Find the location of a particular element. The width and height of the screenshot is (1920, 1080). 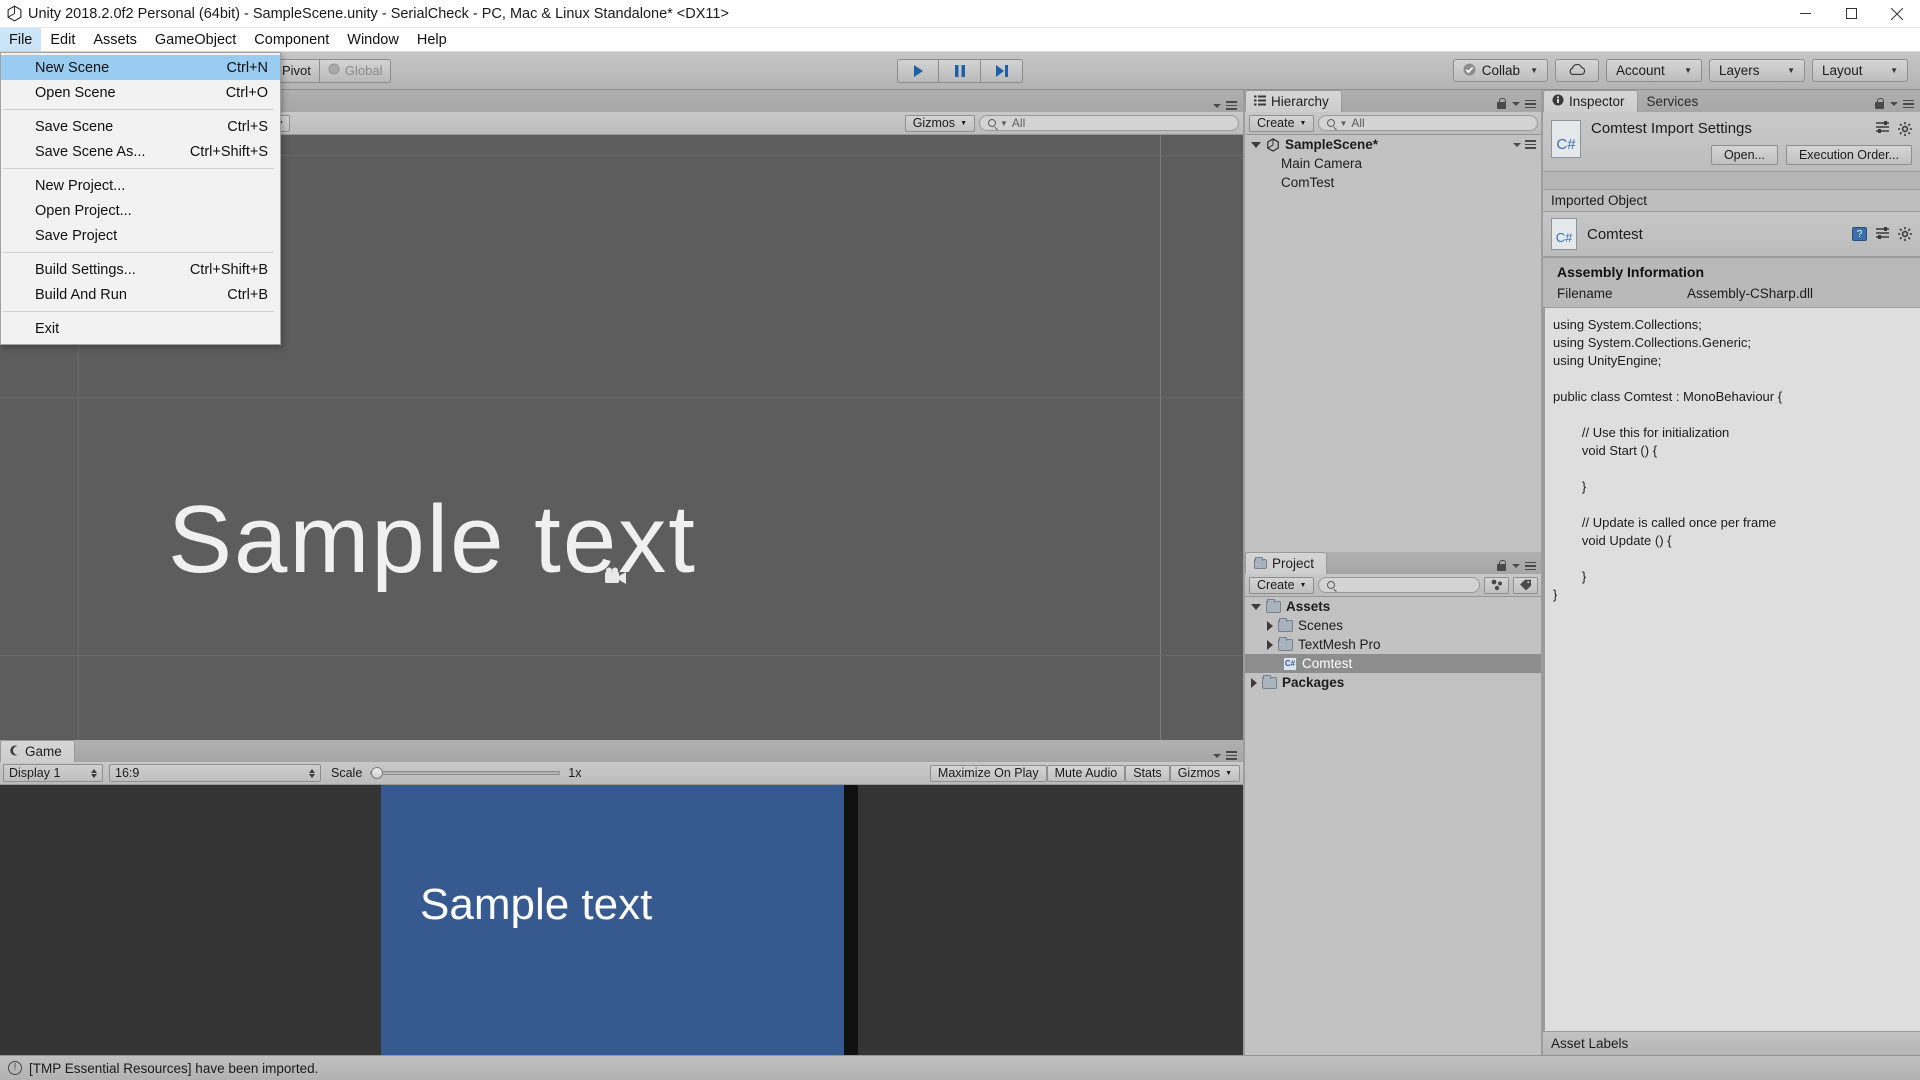

tab-inspector: Inspector is located at coordinates (1590, 101).